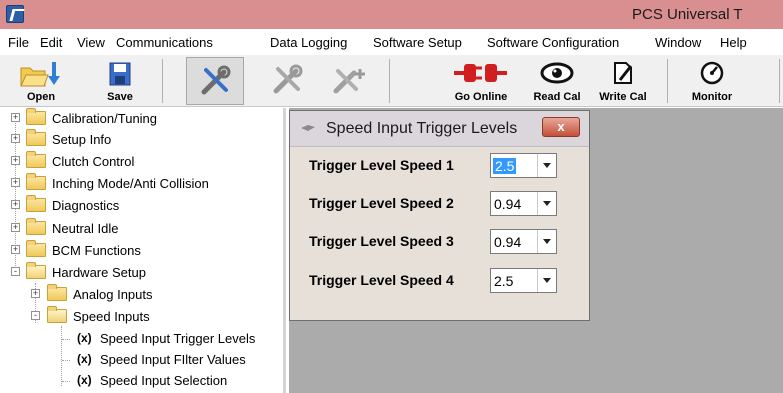 The height and width of the screenshot is (393, 783). I want to click on select-value: 0.94, so click(508, 204).